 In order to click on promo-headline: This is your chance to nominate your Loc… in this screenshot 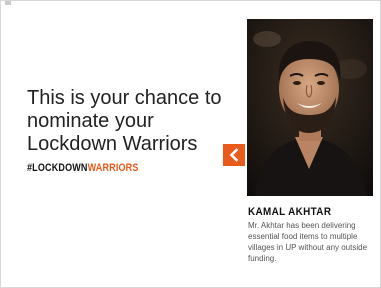, I will do `click(124, 121)`.